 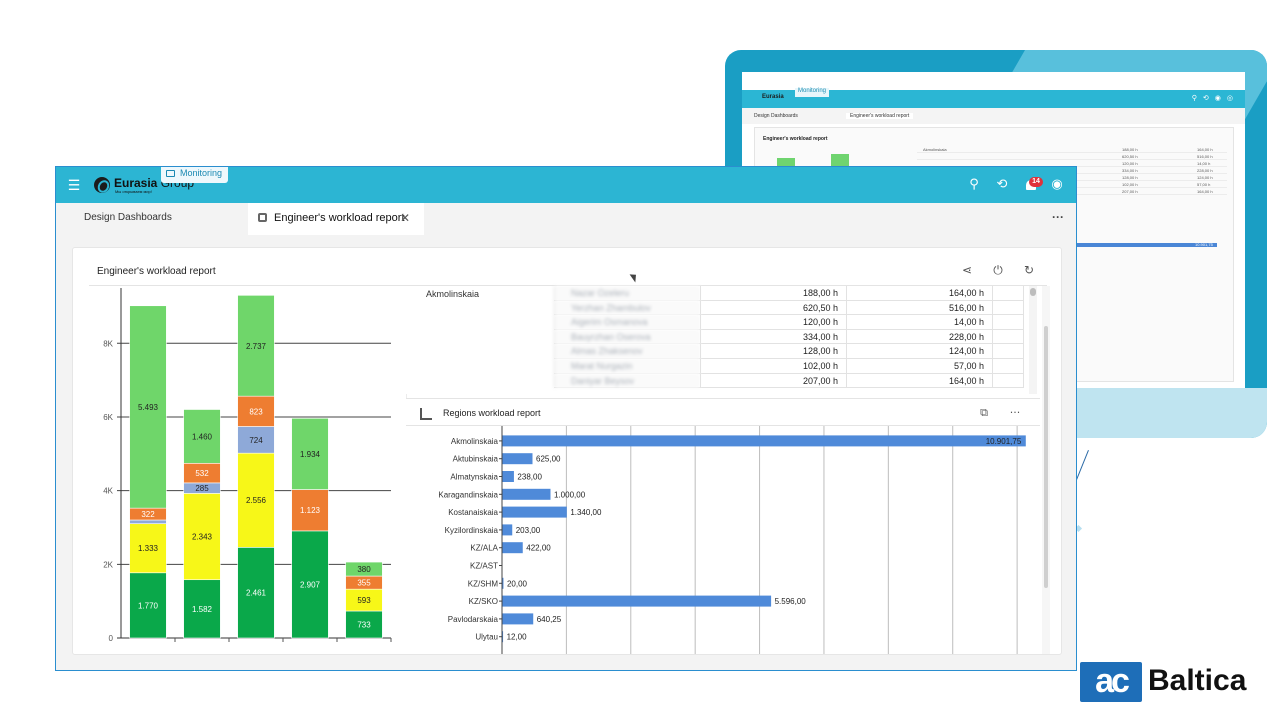 I want to click on category-label: KZ/SKO, so click(x=483, y=601).